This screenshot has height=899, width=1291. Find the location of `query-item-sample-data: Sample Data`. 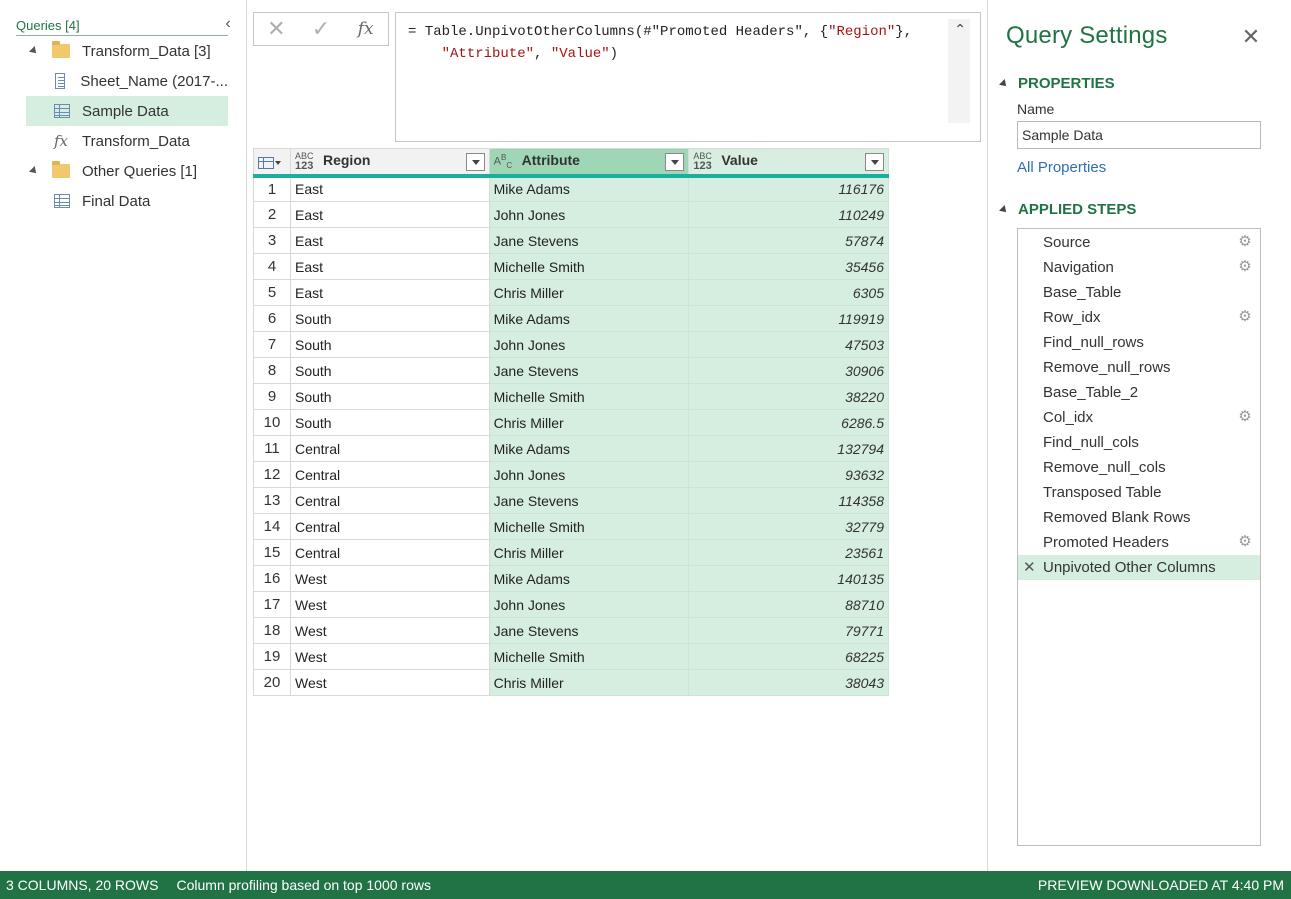

query-item-sample-data: Sample Data is located at coordinates (127, 111).